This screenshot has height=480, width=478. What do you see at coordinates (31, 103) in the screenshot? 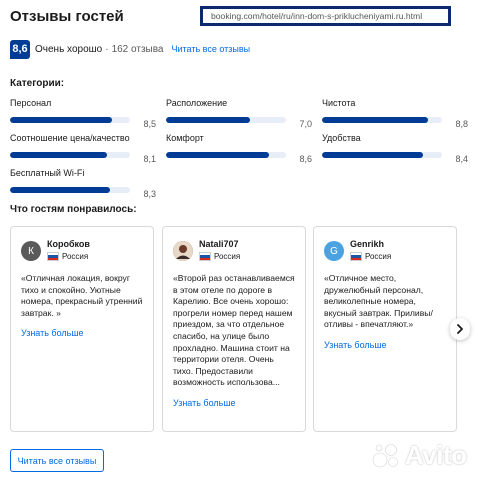
I see `category-name: Персонал` at bounding box center [31, 103].